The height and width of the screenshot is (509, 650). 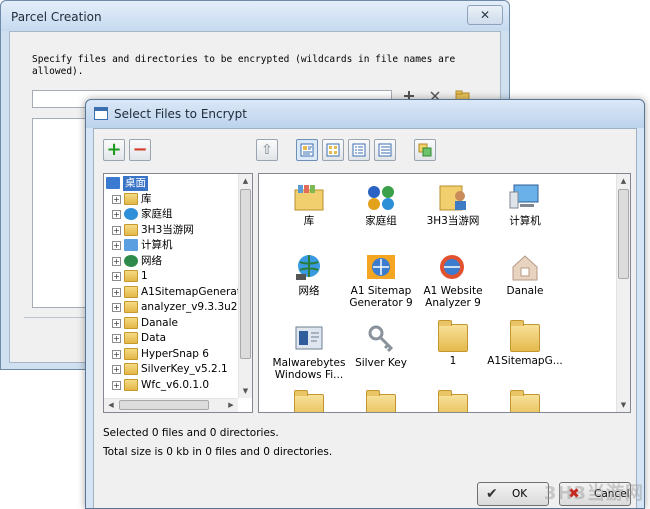 What do you see at coordinates (231, 405) in the screenshot?
I see `scroll-right-icon: ▶` at bounding box center [231, 405].